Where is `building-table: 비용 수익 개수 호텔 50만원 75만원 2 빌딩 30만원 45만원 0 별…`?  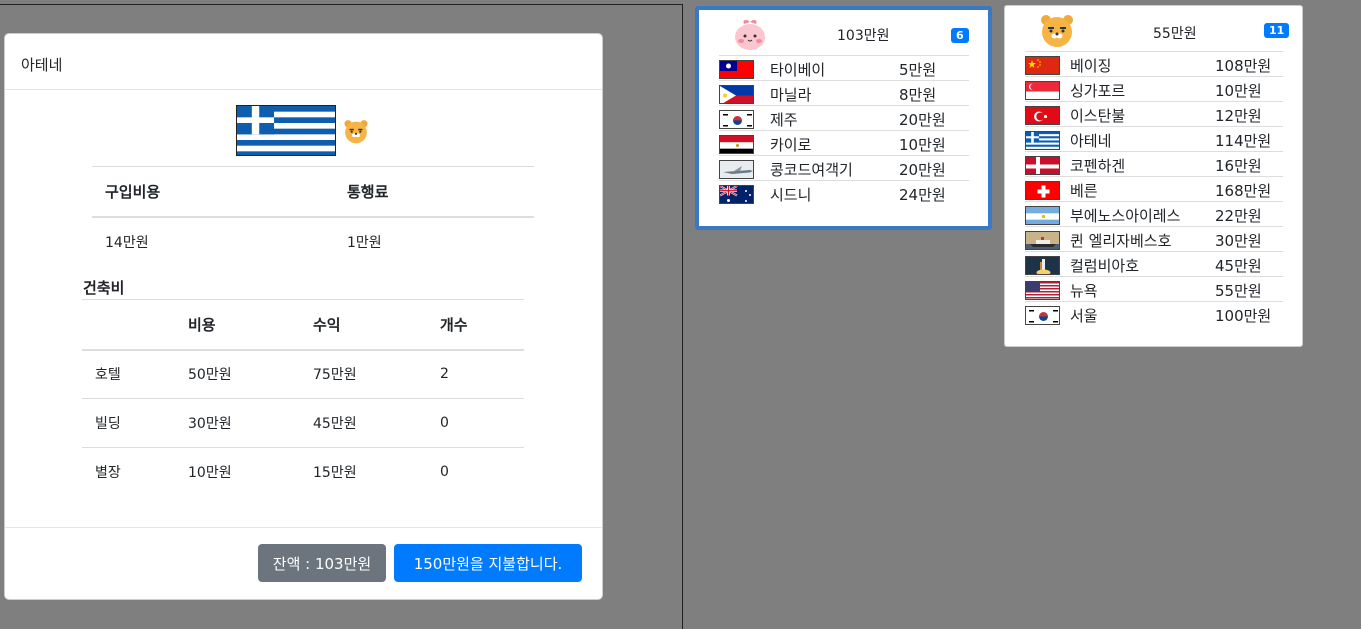
building-table: 비용 수익 개수 호텔 50만원 75만원 2 빌딩 30만원 45만원 0 별… is located at coordinates (303, 398).